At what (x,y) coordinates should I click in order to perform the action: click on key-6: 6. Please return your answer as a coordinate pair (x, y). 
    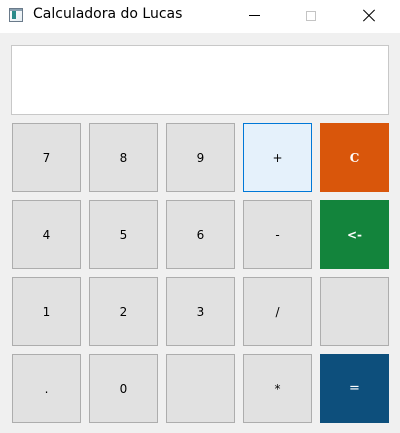
    Looking at the image, I should click on (200, 234).